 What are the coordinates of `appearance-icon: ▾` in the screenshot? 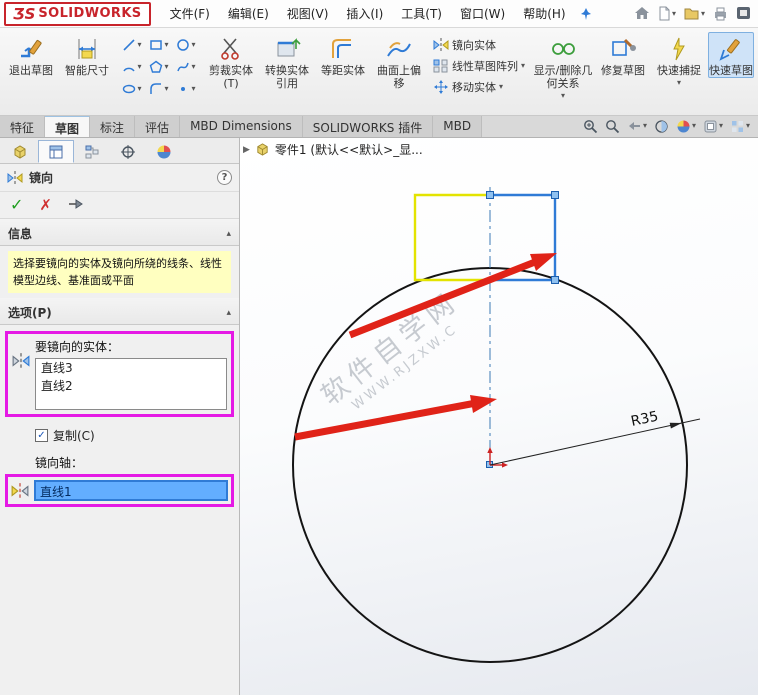 It's located at (686, 126).